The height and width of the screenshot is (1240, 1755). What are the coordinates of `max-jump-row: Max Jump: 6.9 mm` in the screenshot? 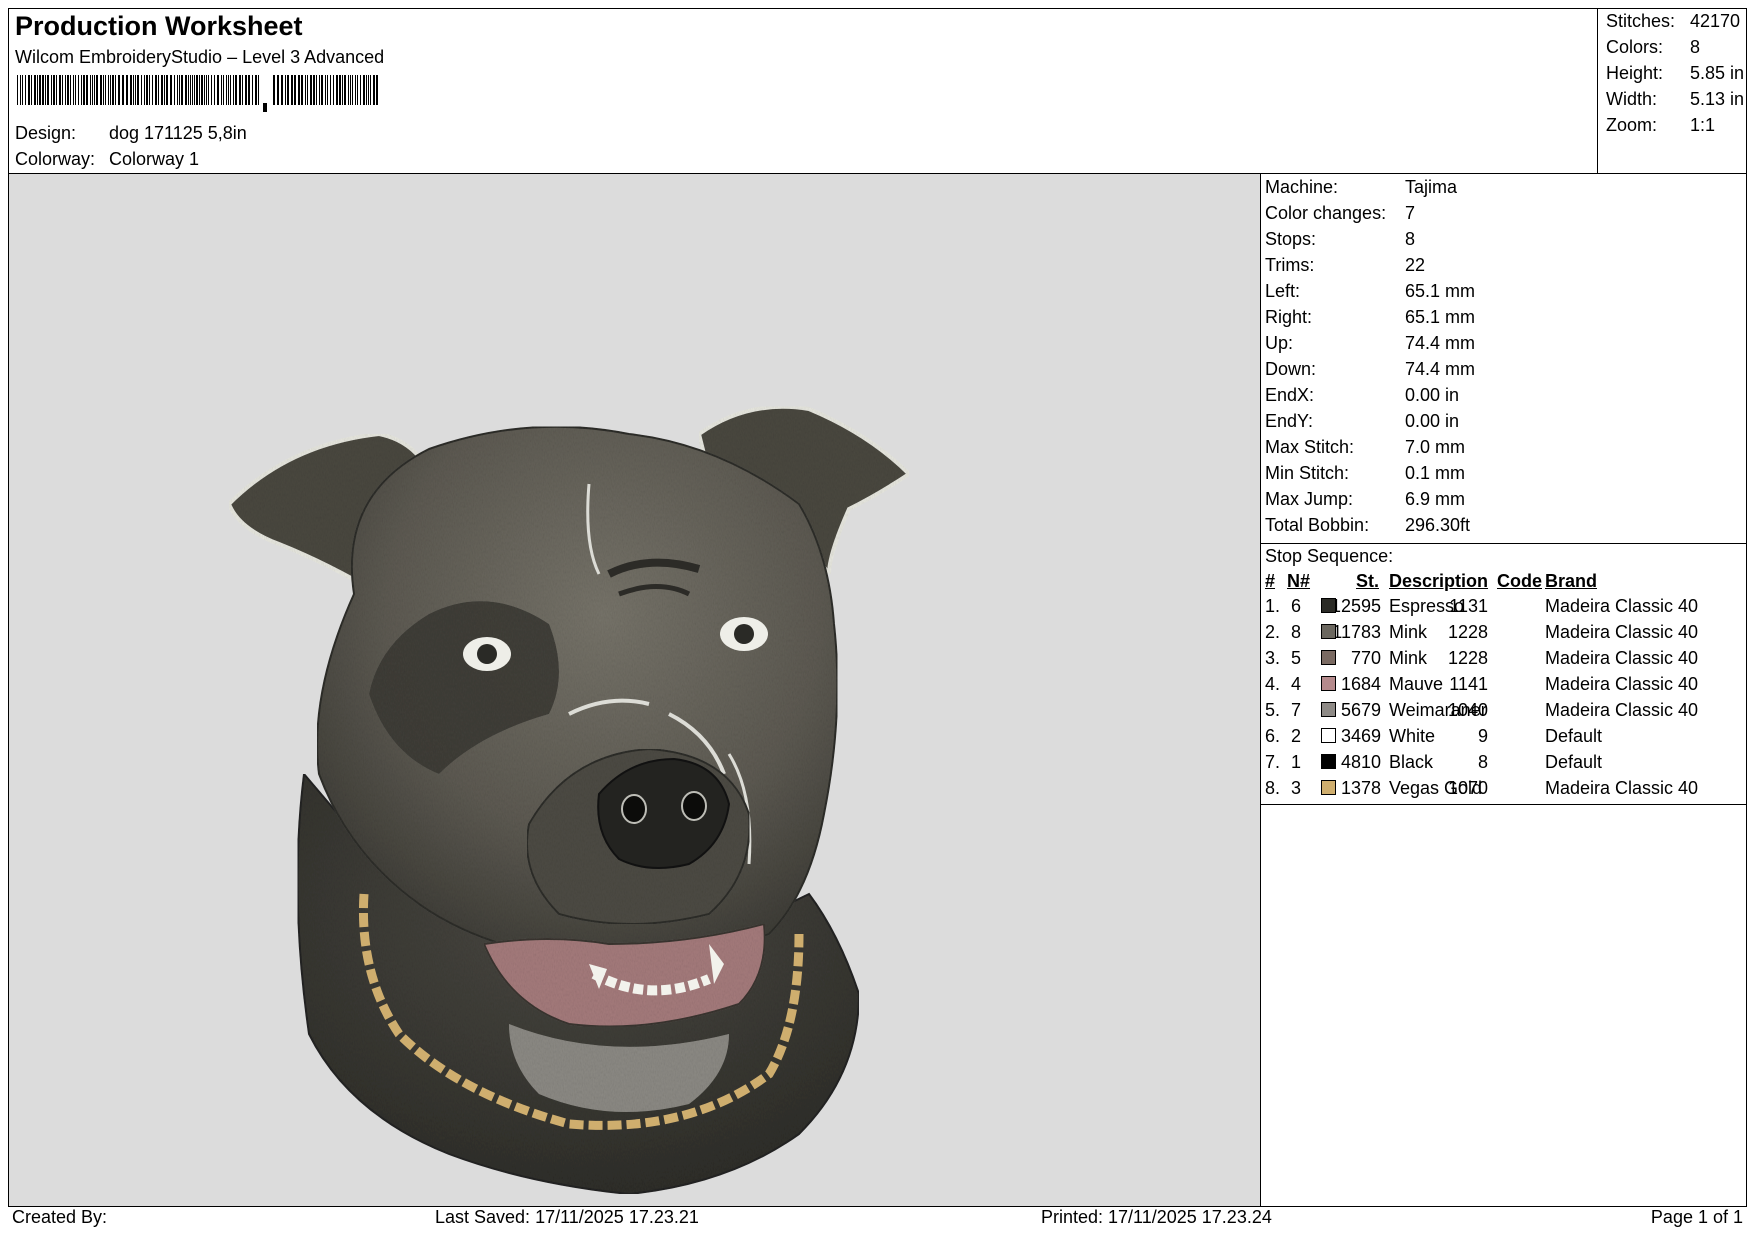 It's located at (1365, 499).